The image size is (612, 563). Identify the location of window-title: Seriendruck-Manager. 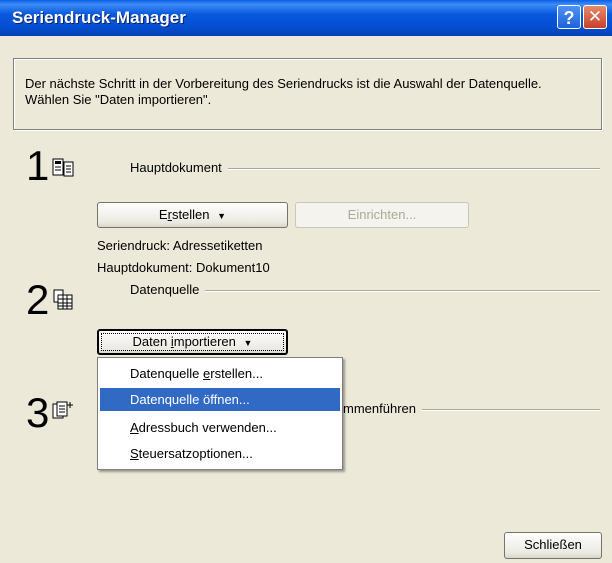
(99, 17).